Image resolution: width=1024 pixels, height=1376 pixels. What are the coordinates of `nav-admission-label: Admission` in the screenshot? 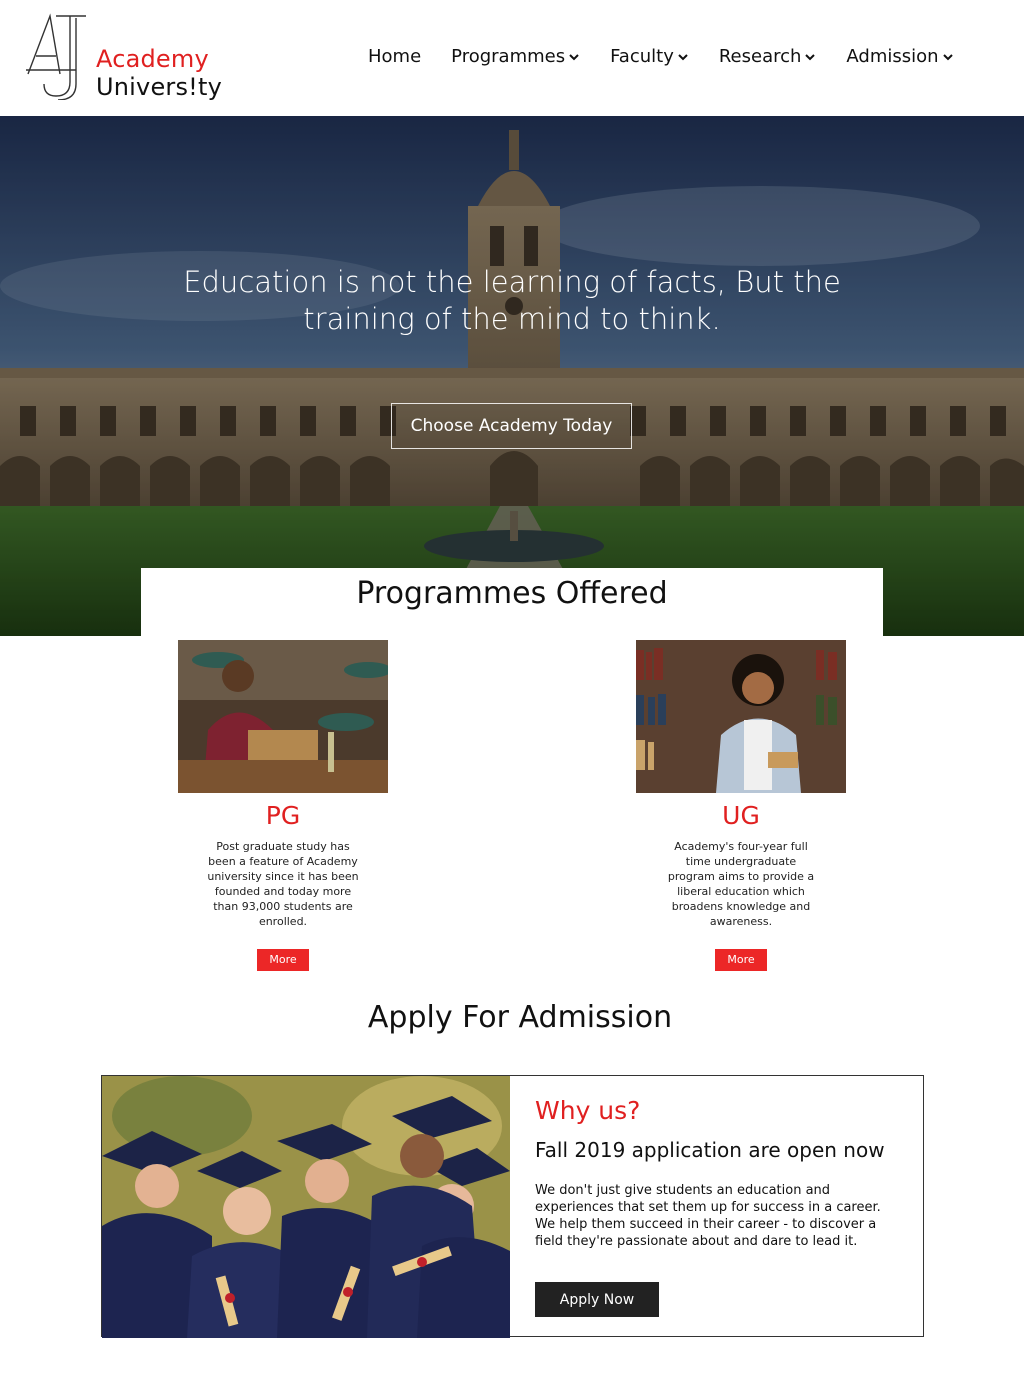 It's located at (892, 56).